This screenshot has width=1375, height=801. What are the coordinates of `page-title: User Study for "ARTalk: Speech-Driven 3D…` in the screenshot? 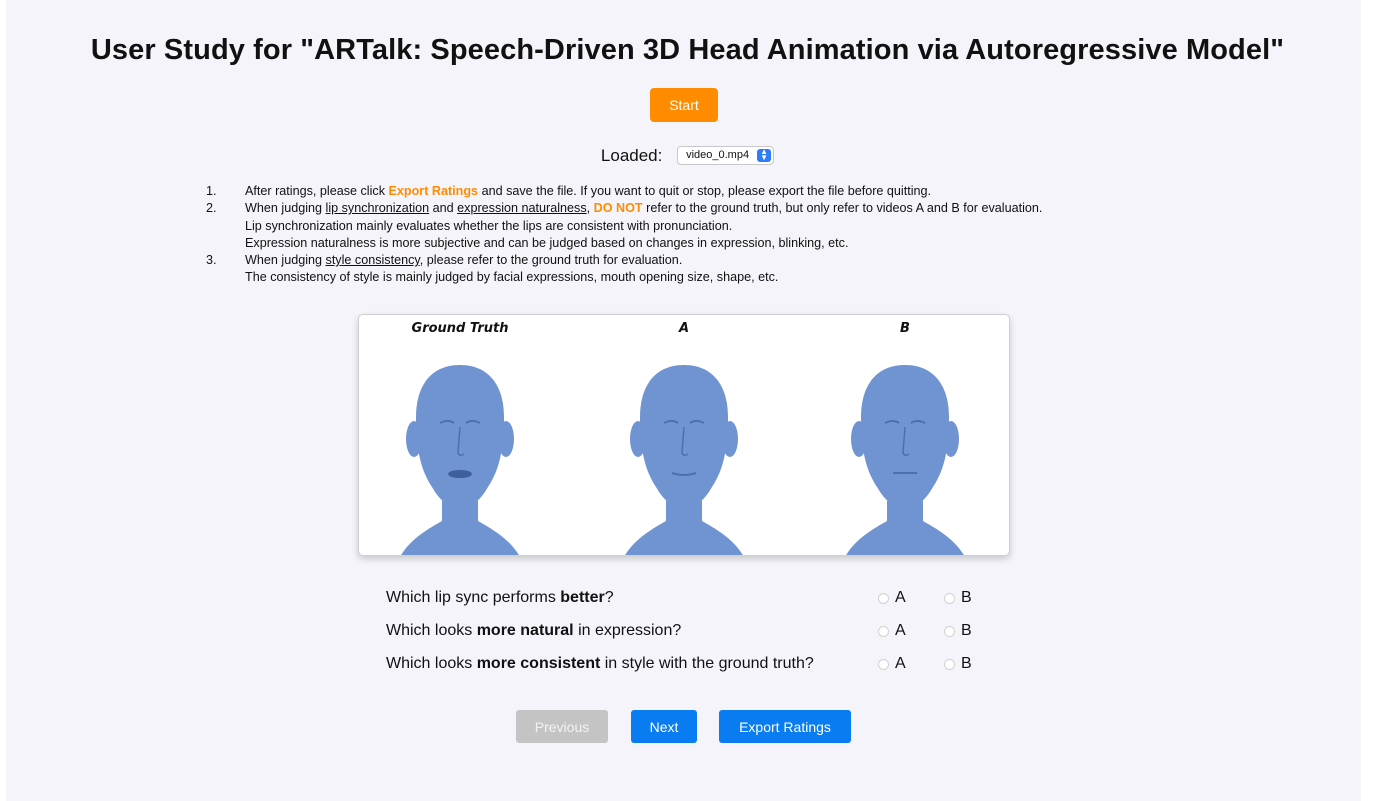 It's located at (687, 50).